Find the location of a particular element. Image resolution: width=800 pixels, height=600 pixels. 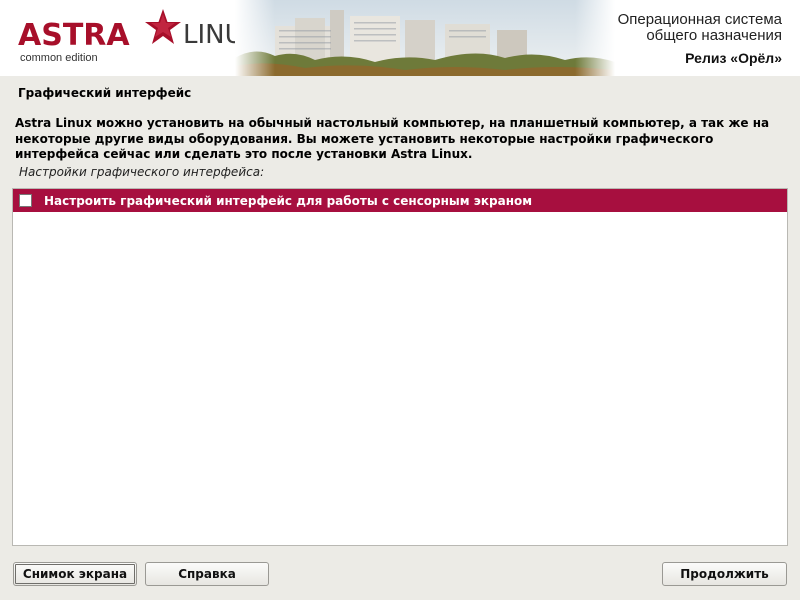

logo-edition-text: common edition is located at coordinates (59, 58).